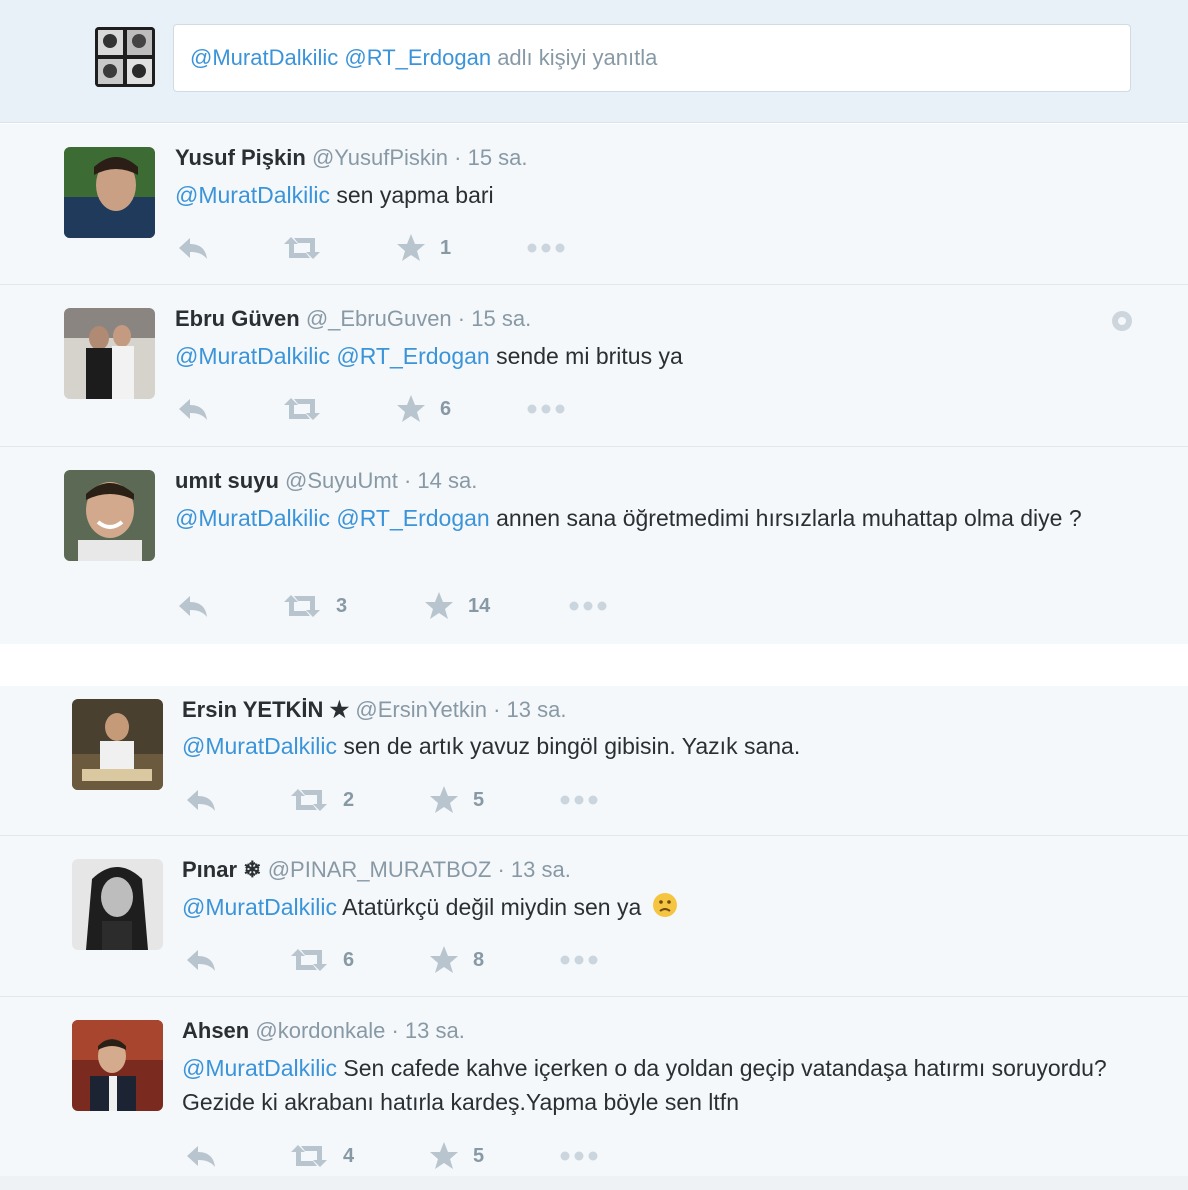 The height and width of the screenshot is (1190, 1188). What do you see at coordinates (380, 869) in the screenshot?
I see `username: @PINAR_MURATBOZ` at bounding box center [380, 869].